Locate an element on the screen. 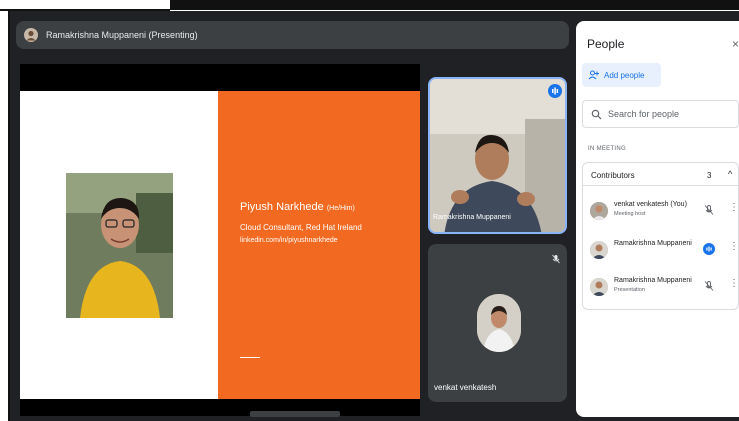 Image resolution: width=739 pixels, height=421 pixels. video-tile-speaker is located at coordinates (497, 155).